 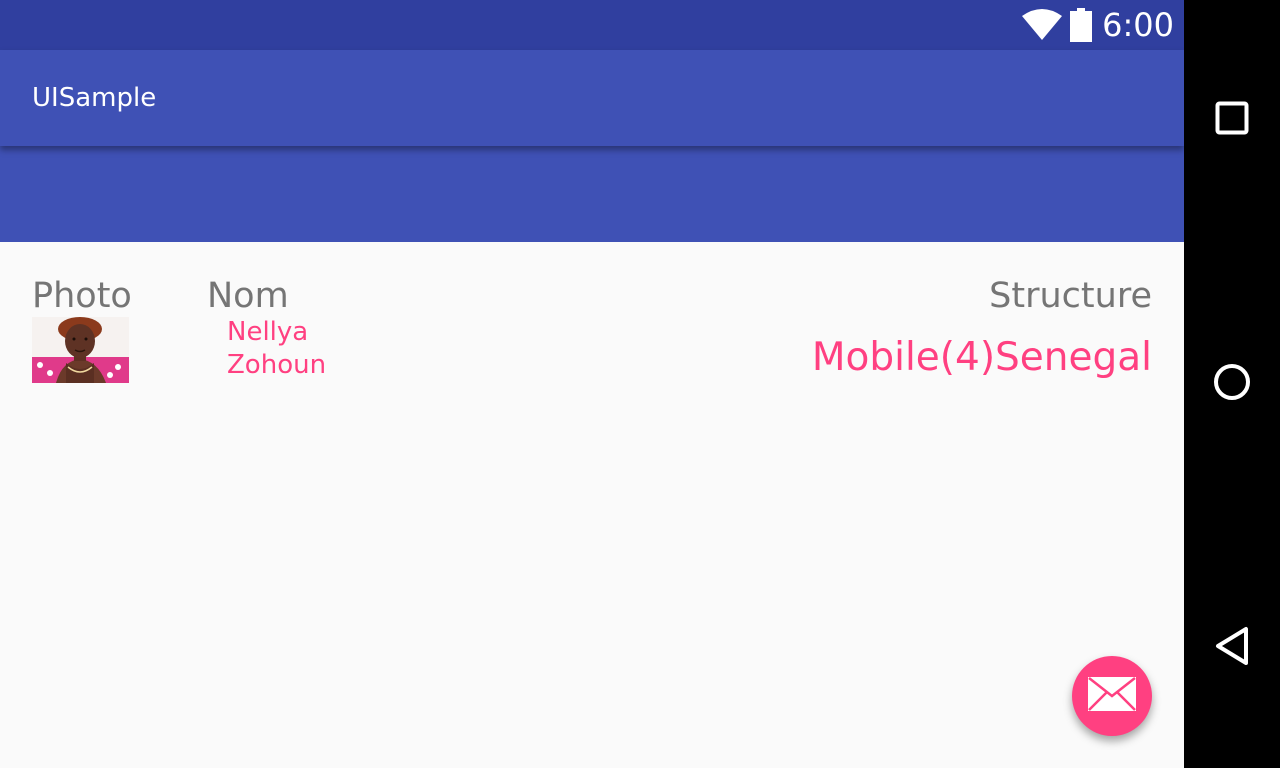 I want to click on header-extension, so click(x=592, y=194).